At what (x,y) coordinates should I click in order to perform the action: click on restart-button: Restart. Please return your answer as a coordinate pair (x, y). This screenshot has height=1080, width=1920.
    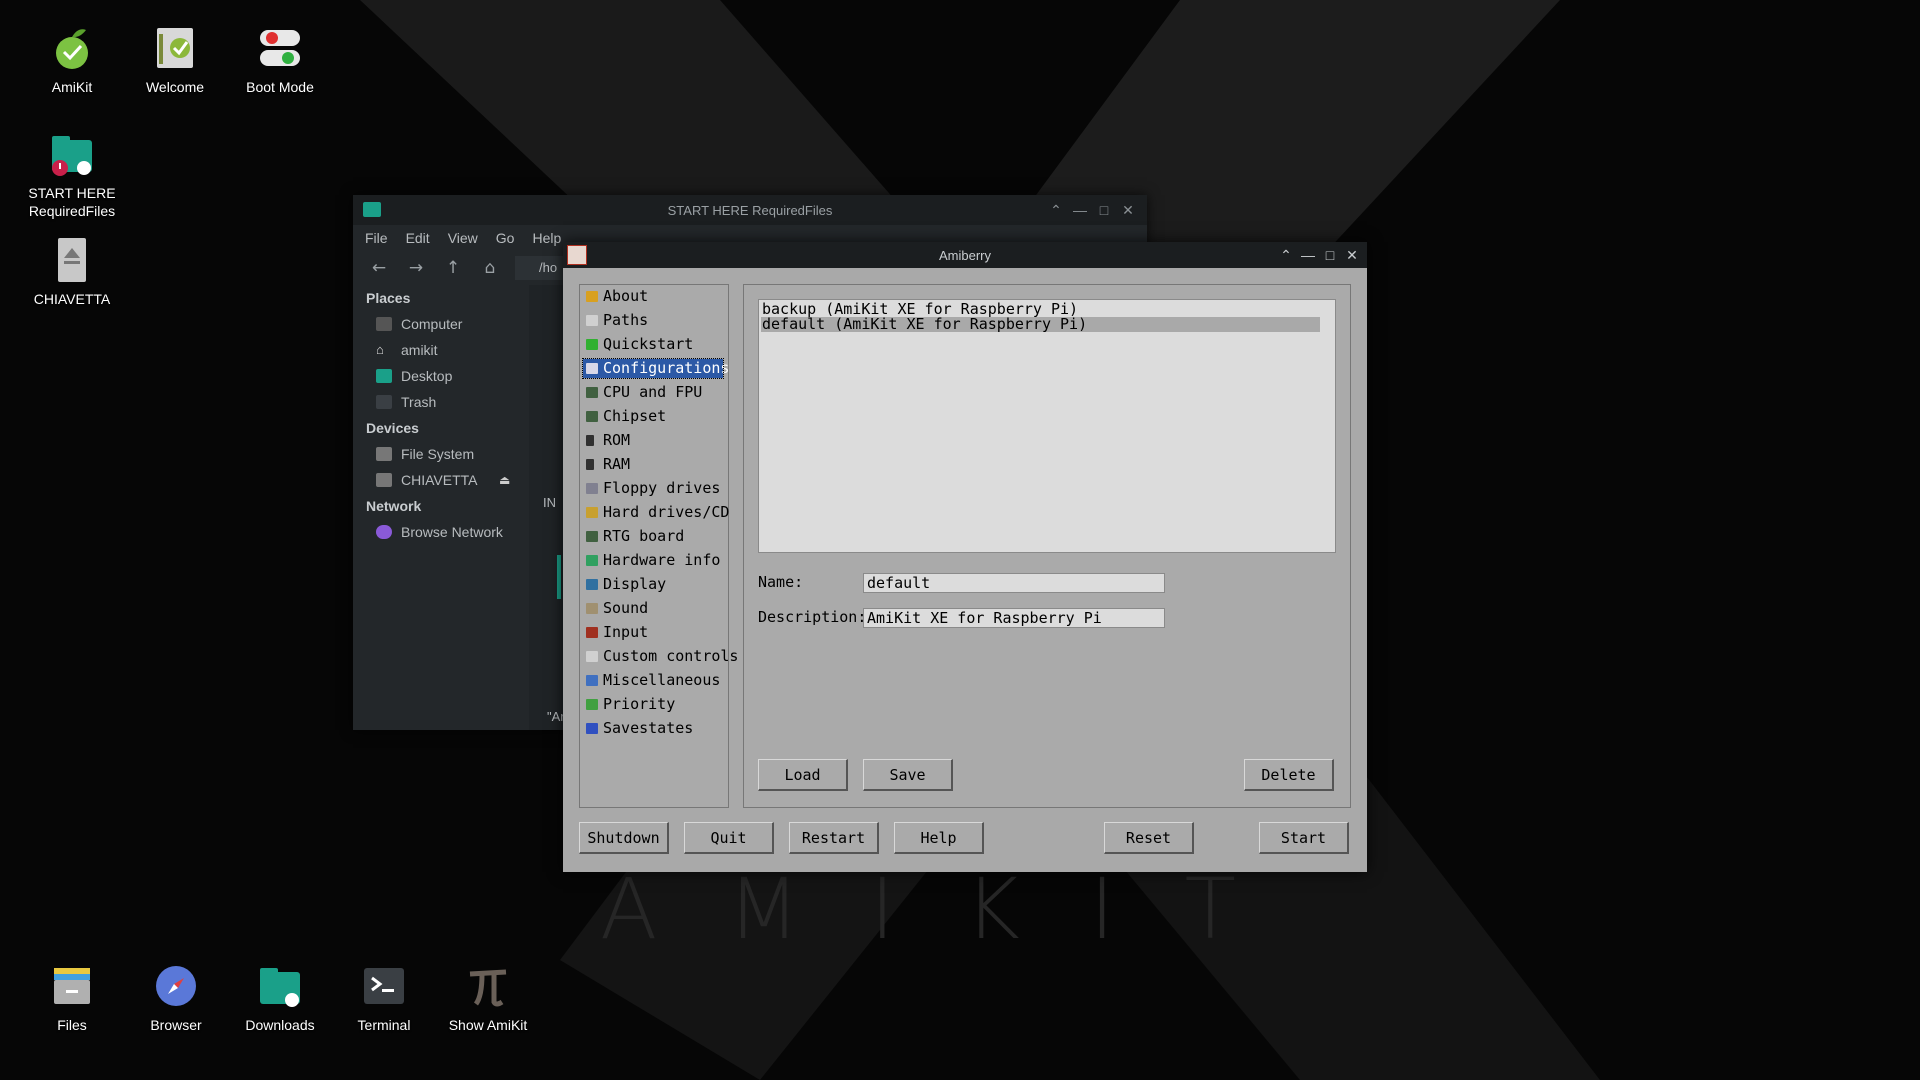
    Looking at the image, I should click on (834, 838).